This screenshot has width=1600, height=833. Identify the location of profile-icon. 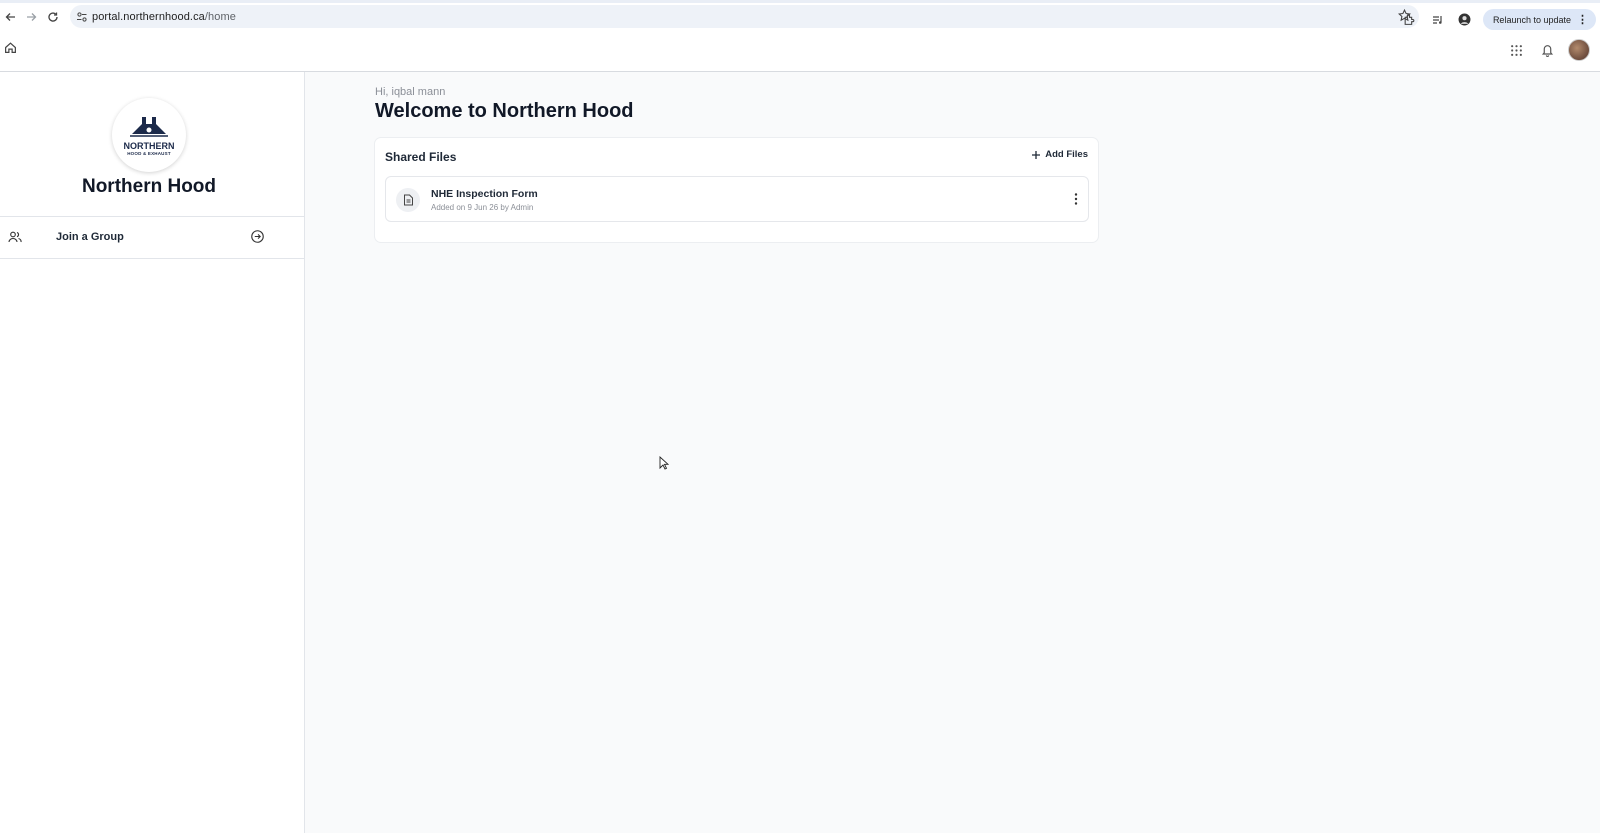
(1464, 19).